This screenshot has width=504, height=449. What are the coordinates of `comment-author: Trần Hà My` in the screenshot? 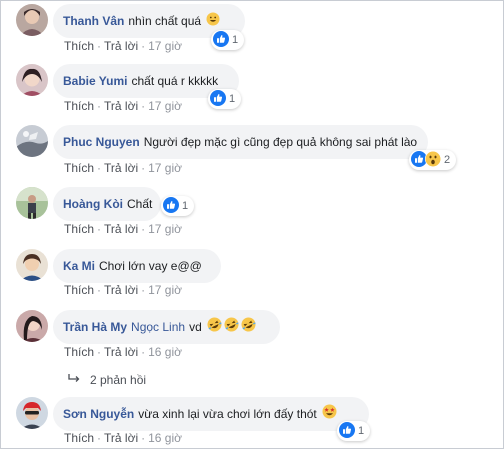 It's located at (95, 327).